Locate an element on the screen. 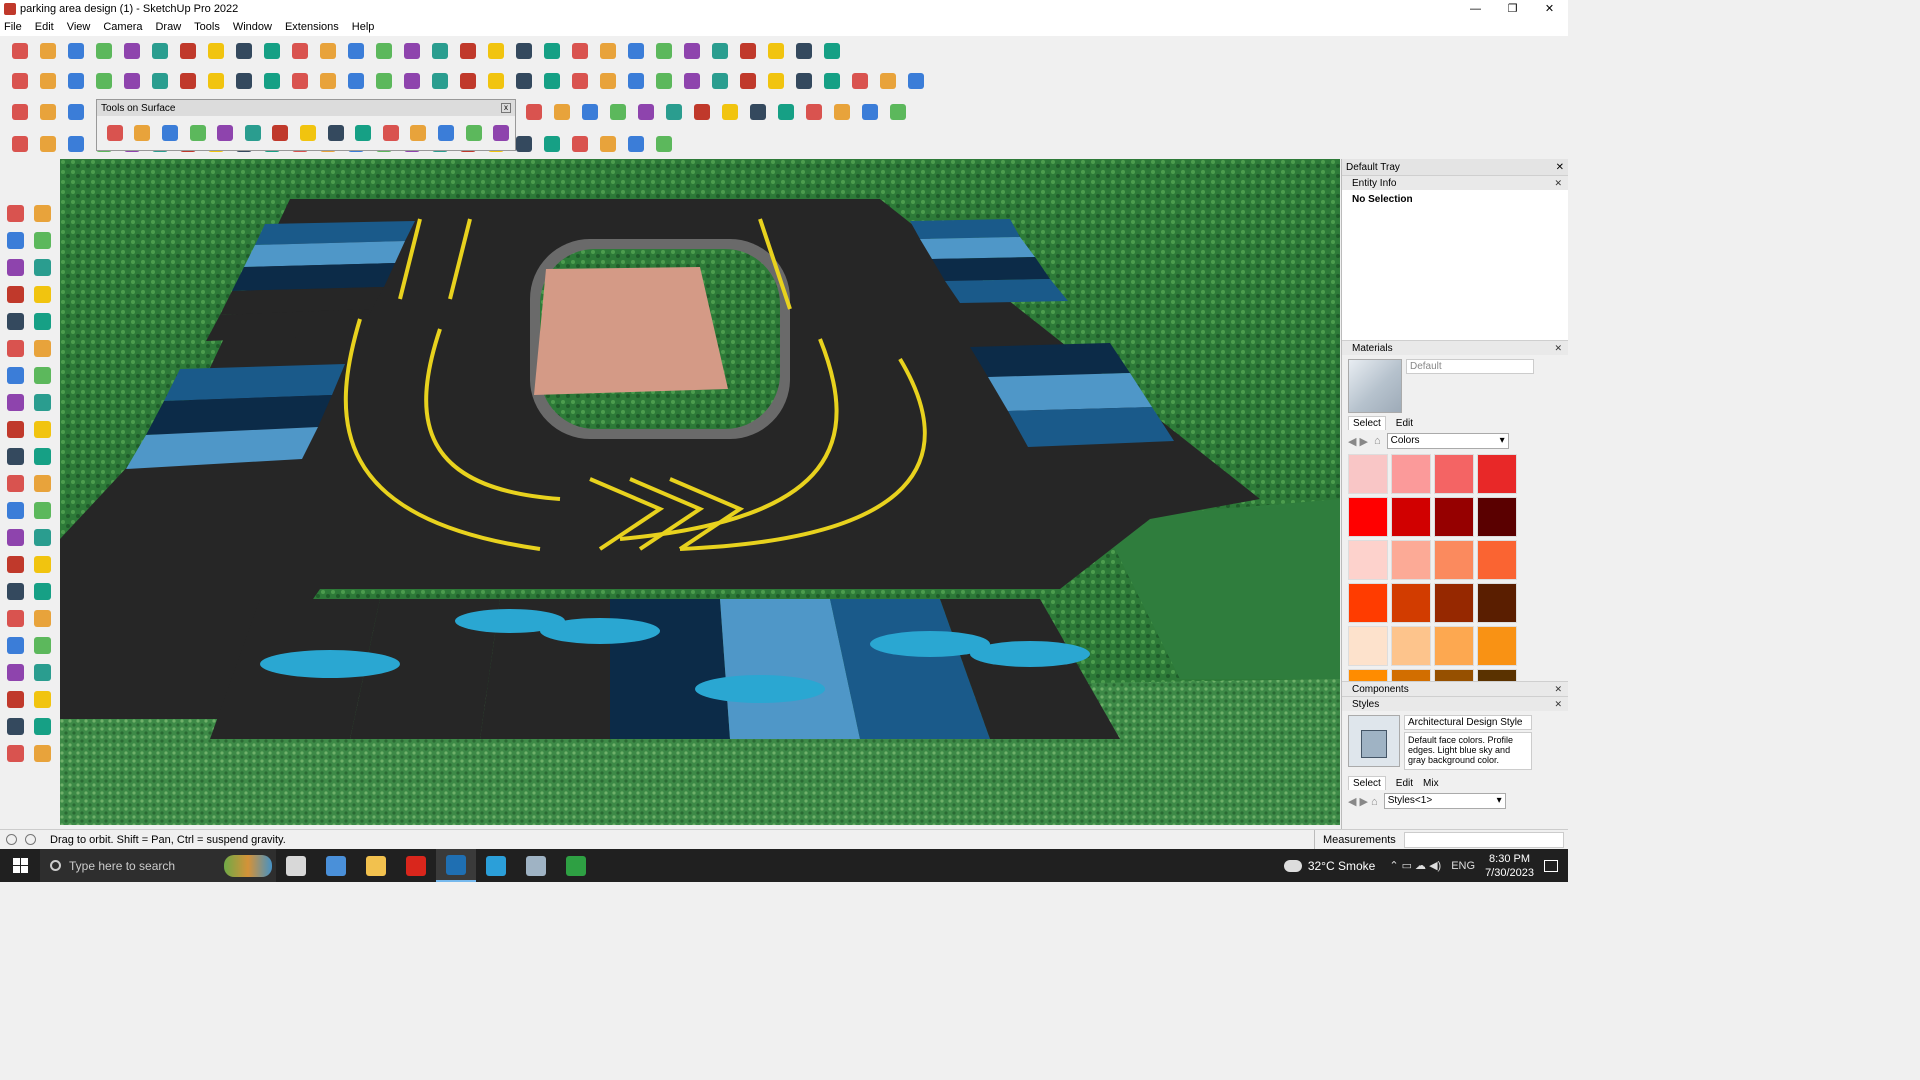  generate-faces-icon is located at coordinates (474, 133).